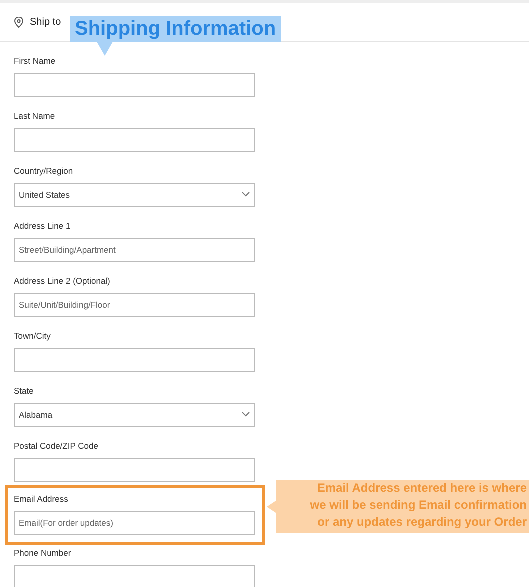 The width and height of the screenshot is (529, 587). What do you see at coordinates (41, 499) in the screenshot?
I see `field-label: Email Address` at bounding box center [41, 499].